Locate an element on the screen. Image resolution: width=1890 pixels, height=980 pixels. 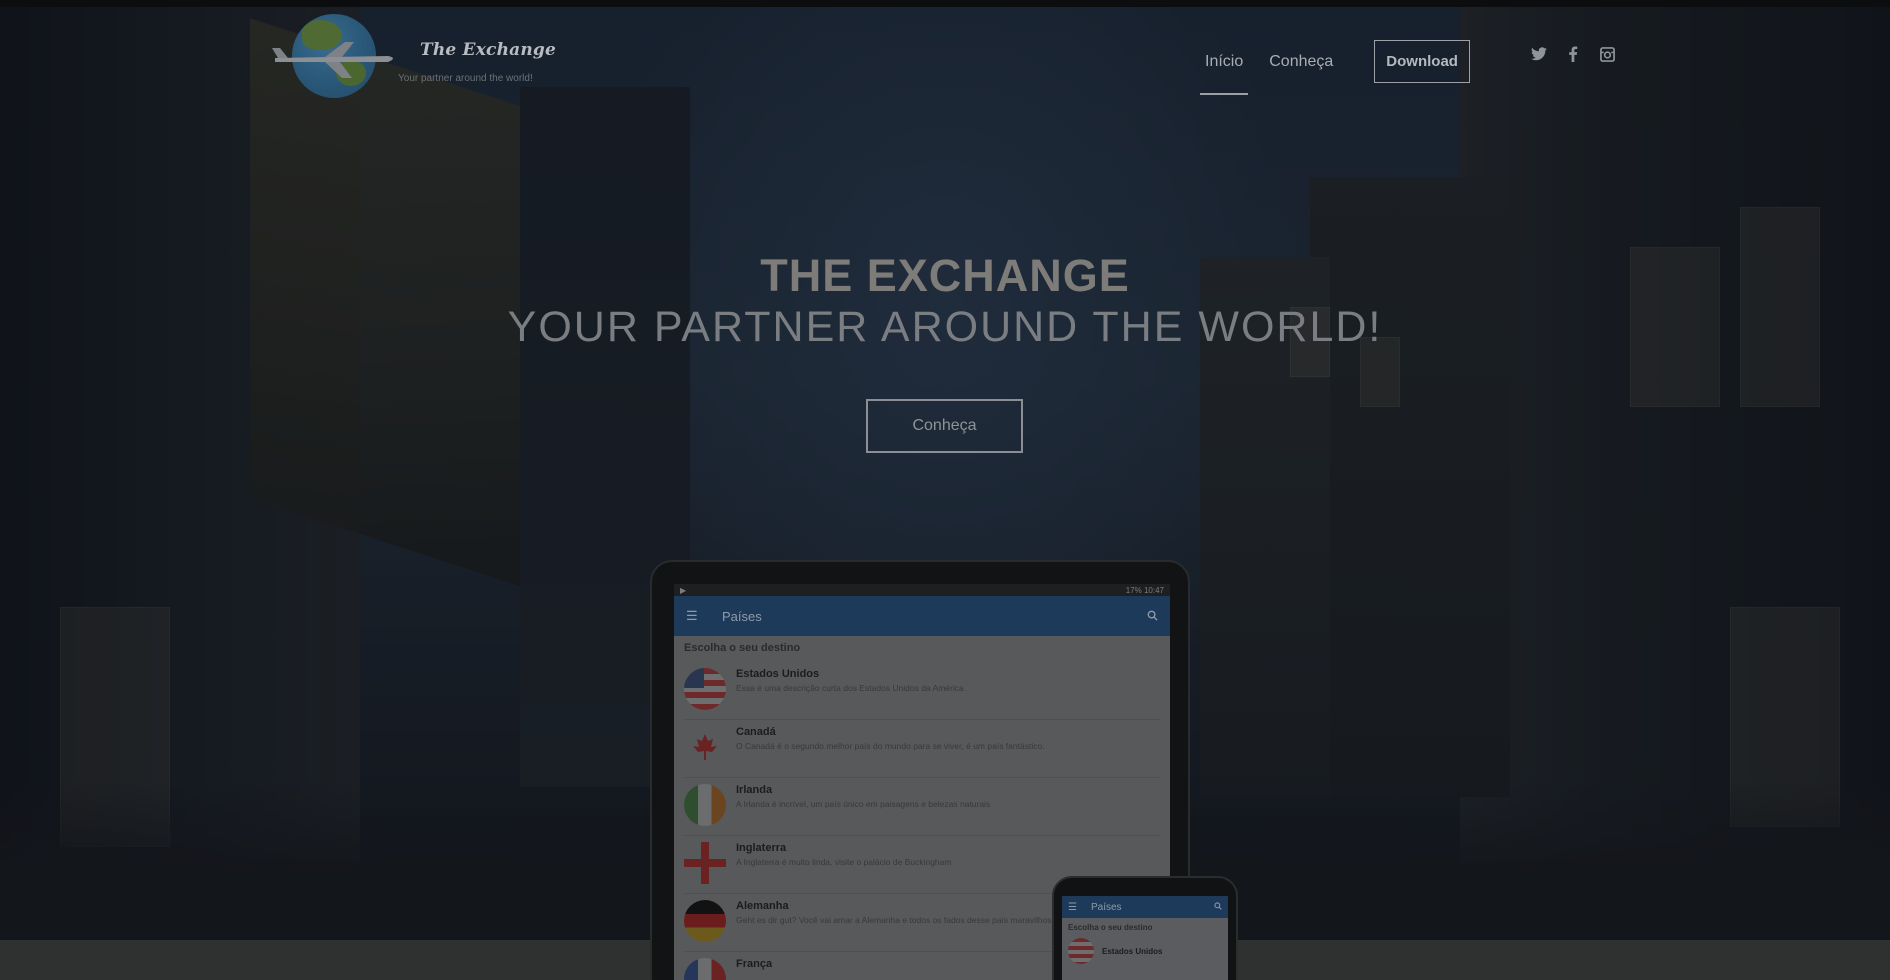
country-name: Alemanha is located at coordinates (762, 906).